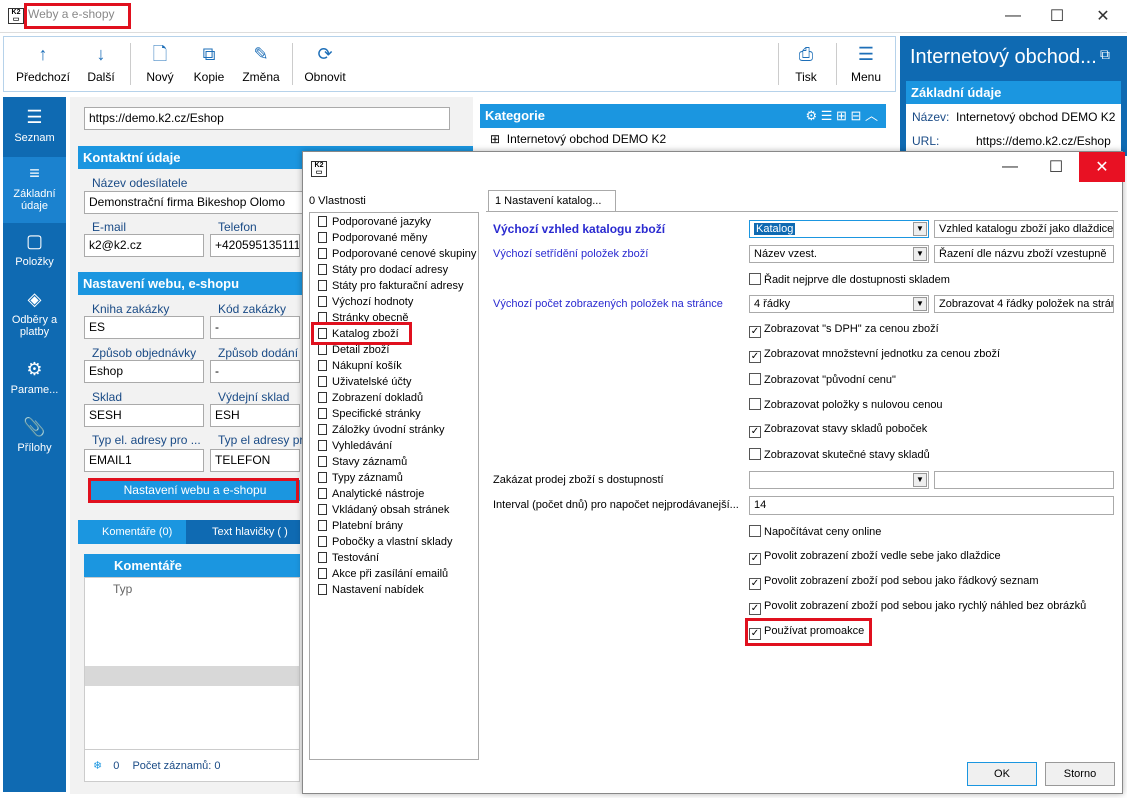  What do you see at coordinates (371, 590) in the screenshot?
I see `tree-item: Nastavení nabídek` at bounding box center [371, 590].